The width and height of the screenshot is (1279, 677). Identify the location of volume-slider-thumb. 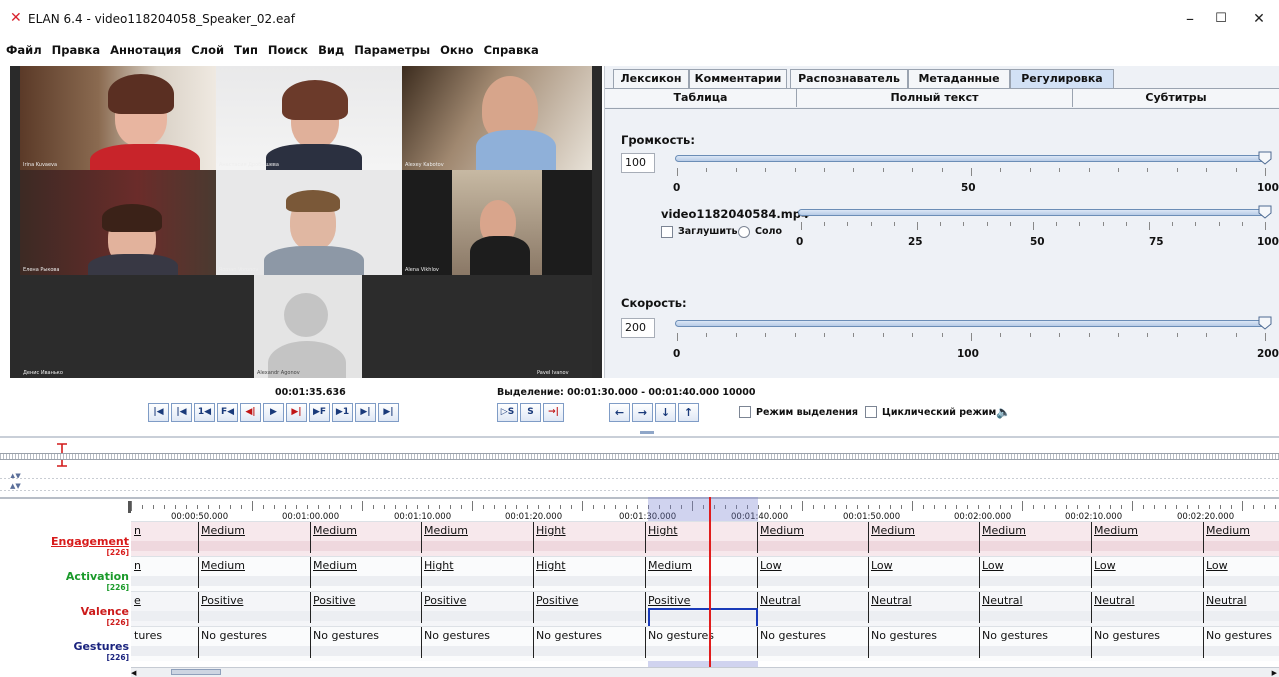
(1265, 158).